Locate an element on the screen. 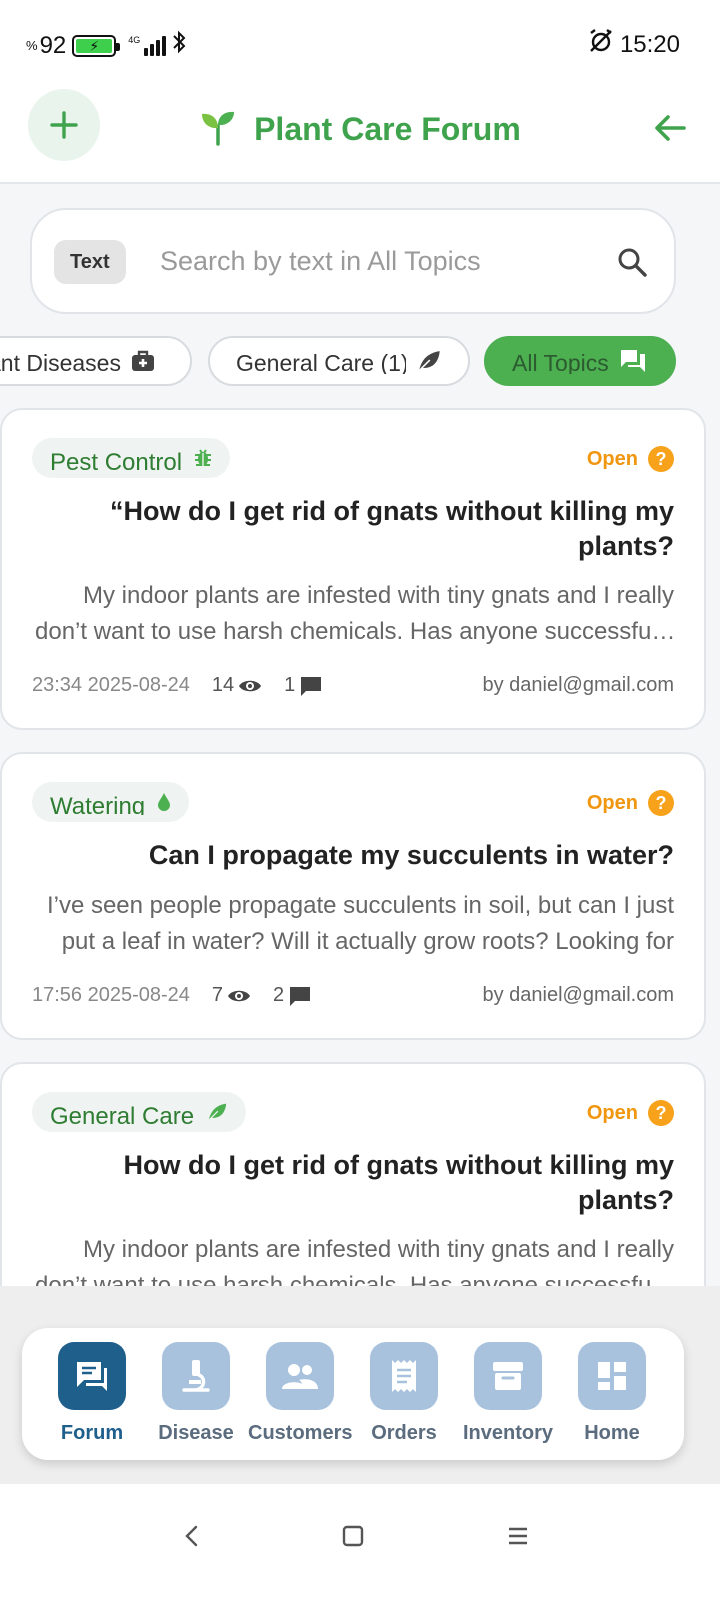 The image size is (720, 1600). filter-chip-all-topics: All Topics is located at coordinates (580, 361).